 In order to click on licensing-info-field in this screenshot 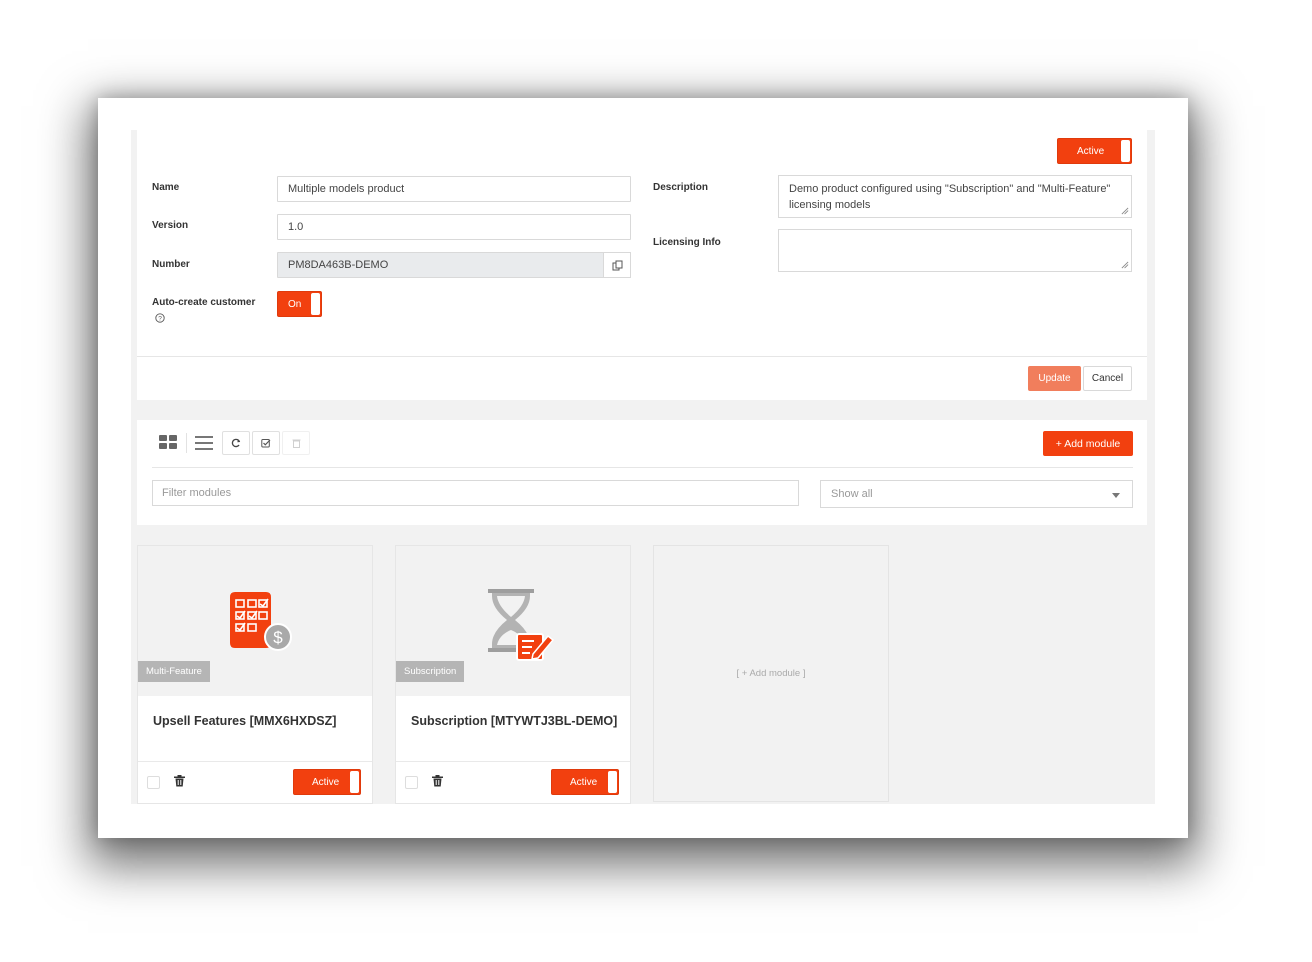, I will do `click(955, 250)`.